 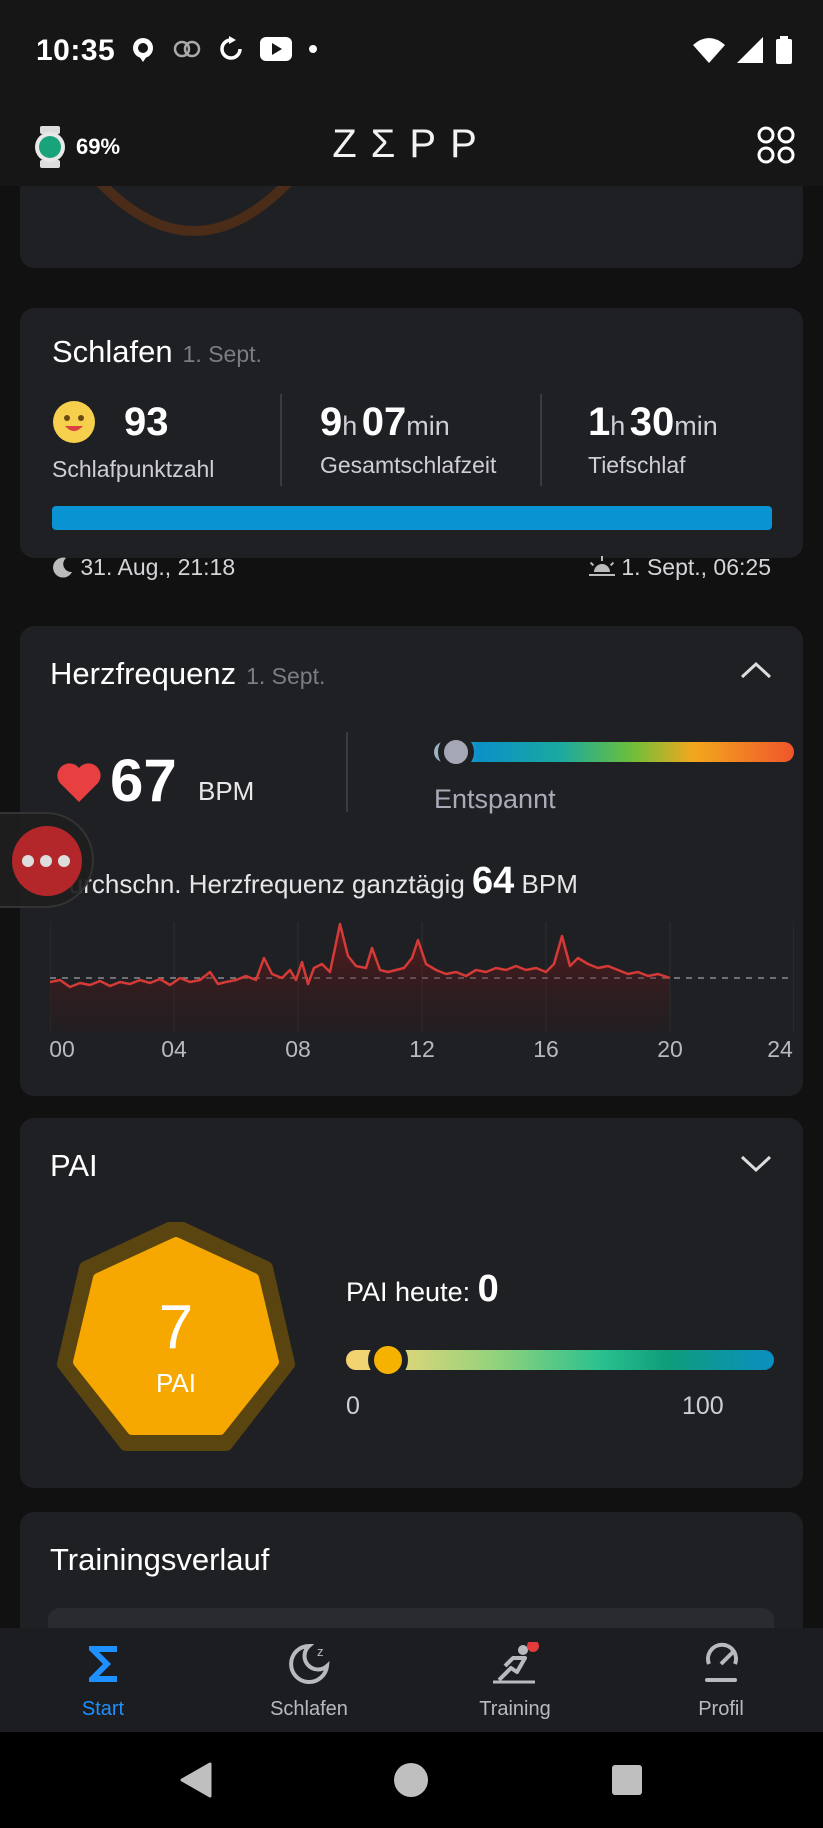 What do you see at coordinates (411, 1618) in the screenshot?
I see `training-inner-panel` at bounding box center [411, 1618].